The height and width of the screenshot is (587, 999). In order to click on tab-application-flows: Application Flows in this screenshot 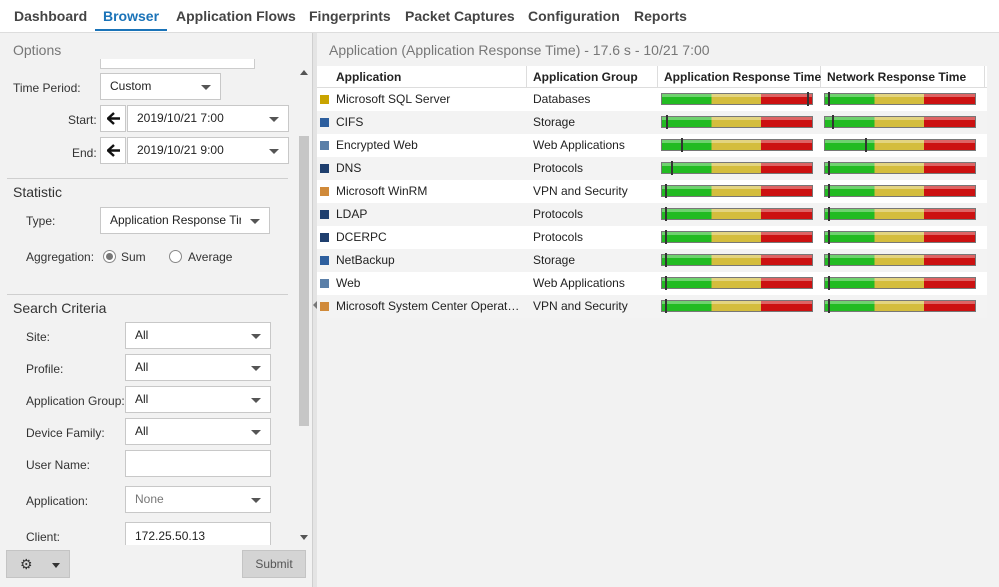, I will do `click(236, 16)`.